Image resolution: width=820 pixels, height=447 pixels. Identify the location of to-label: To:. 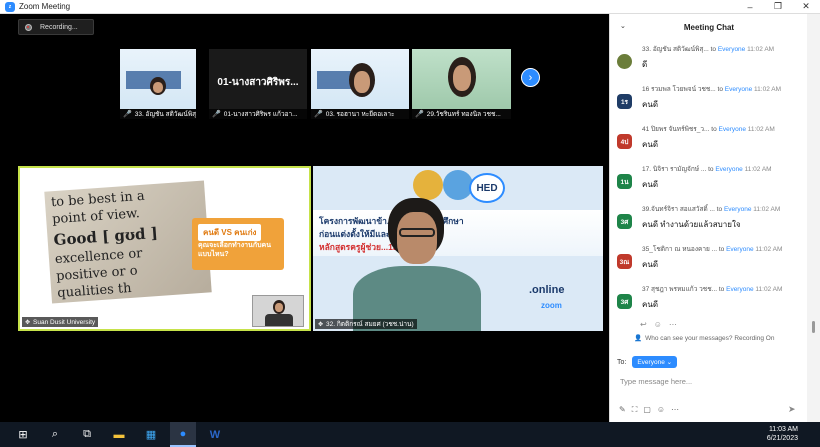
(622, 362).